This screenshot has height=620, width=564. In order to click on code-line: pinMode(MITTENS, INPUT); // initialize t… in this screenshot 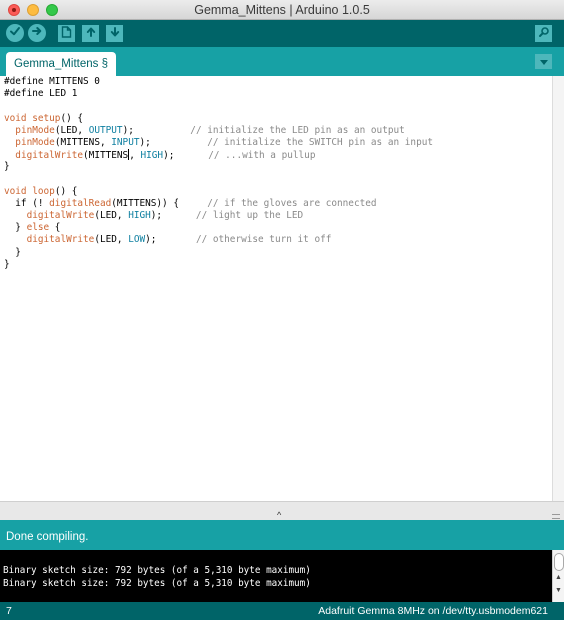, I will do `click(278, 143)`.